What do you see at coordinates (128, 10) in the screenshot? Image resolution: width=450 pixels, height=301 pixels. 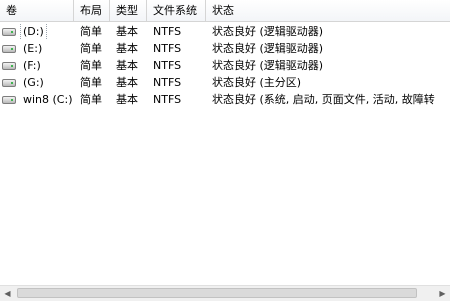 I see `column-header-type: 类型` at bounding box center [128, 10].